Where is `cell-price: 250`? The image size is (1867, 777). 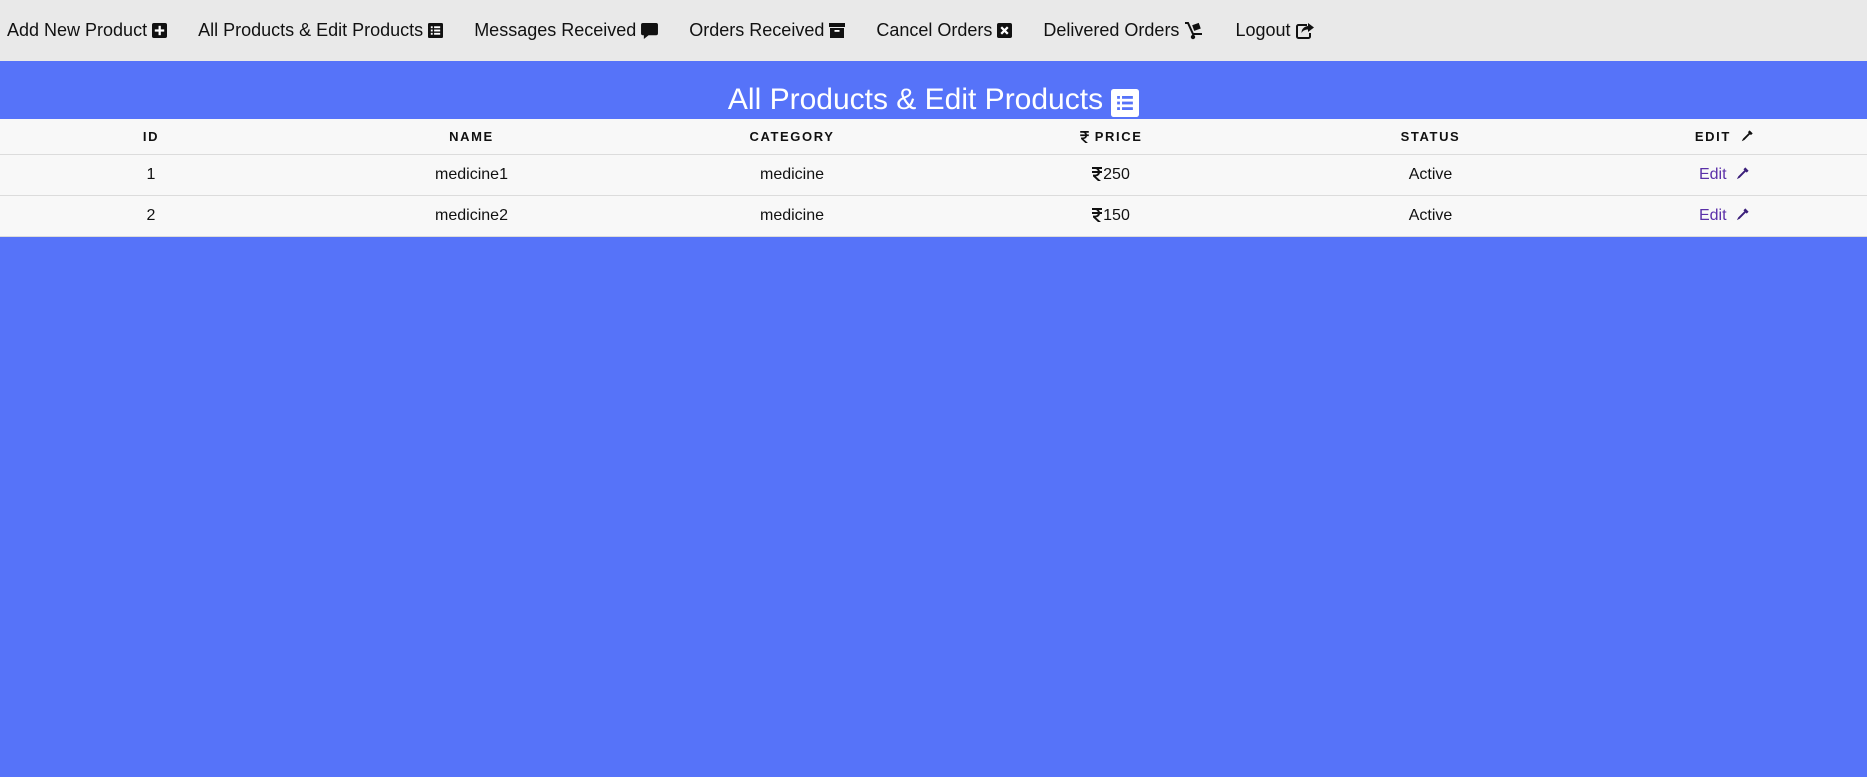 cell-price: 250 is located at coordinates (1111, 175).